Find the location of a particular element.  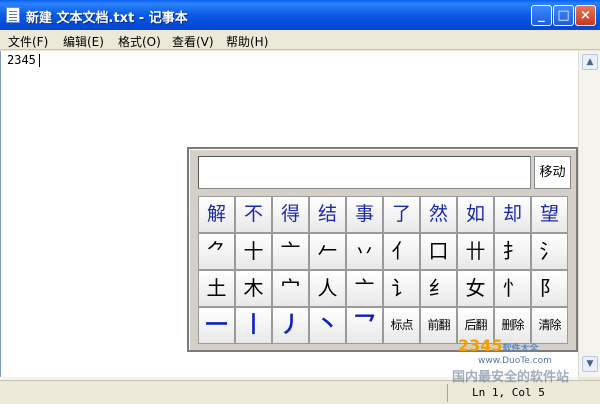

menu-help: 帮助(H) is located at coordinates (247, 41).